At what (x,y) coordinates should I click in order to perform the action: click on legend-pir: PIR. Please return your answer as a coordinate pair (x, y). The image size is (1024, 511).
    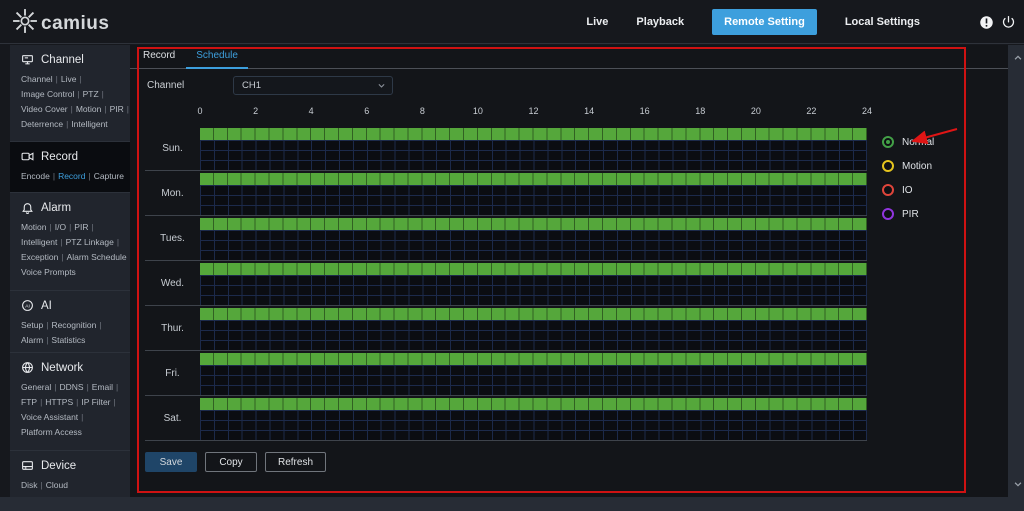
    Looking at the image, I should click on (908, 214).